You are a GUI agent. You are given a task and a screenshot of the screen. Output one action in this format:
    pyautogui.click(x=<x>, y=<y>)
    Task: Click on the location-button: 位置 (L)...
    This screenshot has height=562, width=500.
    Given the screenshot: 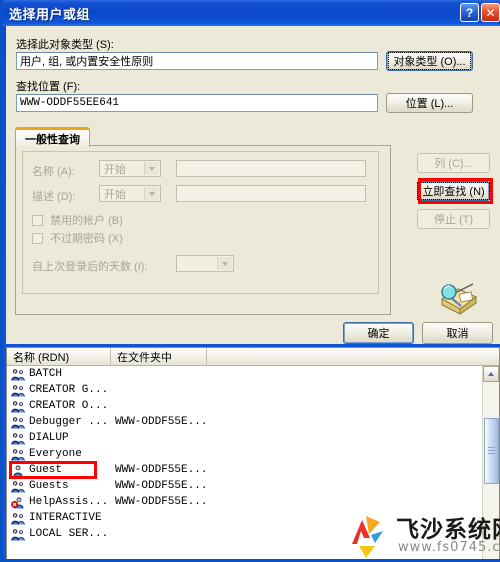 What is the action you would take?
    pyautogui.click(x=429, y=103)
    